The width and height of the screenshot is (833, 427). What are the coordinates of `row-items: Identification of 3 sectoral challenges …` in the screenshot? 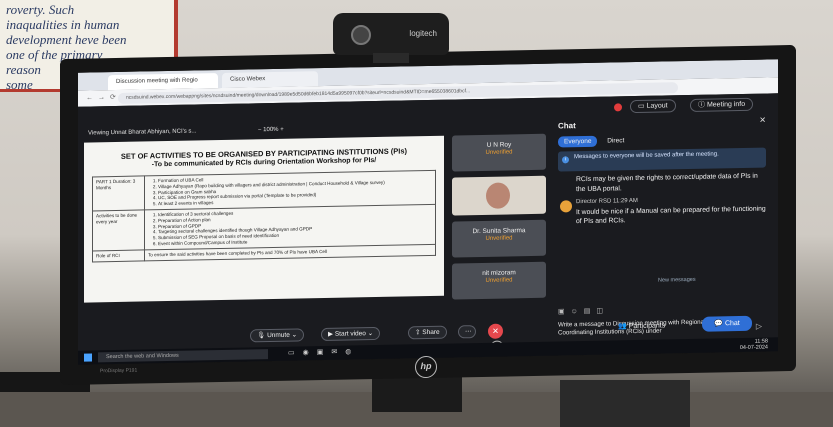 It's located at (290, 227).